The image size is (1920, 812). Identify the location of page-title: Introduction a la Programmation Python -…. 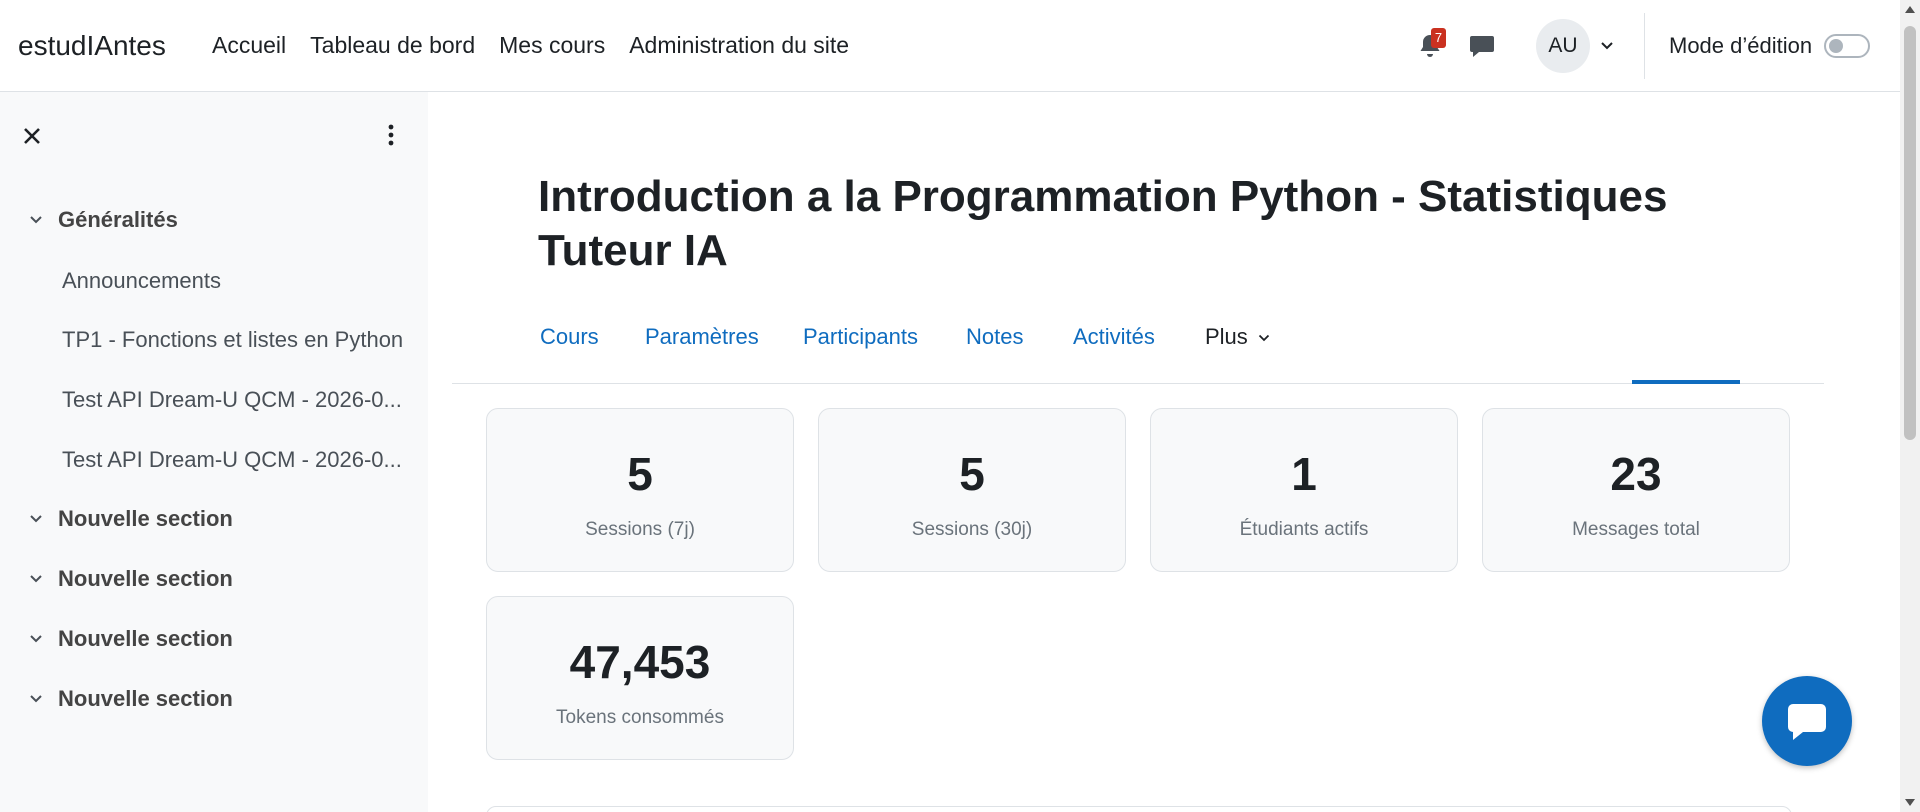
(1158, 224).